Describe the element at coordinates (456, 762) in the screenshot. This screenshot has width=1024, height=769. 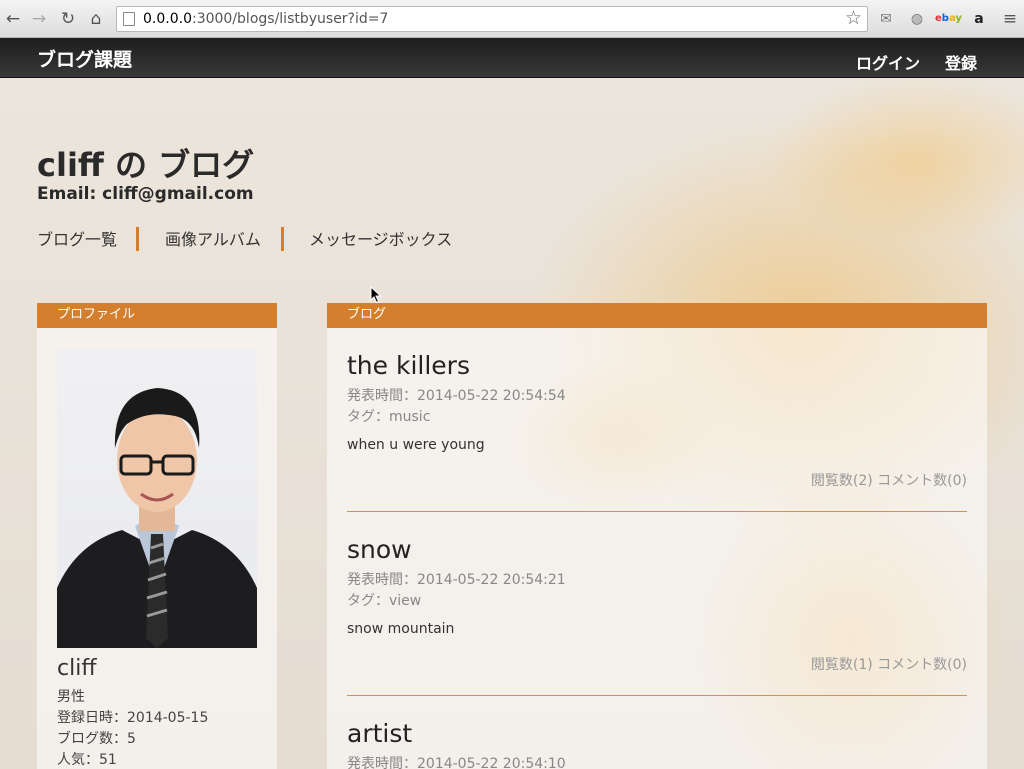
I see `post-date: 発表時間：2014-05-22 20:54:10` at that location.